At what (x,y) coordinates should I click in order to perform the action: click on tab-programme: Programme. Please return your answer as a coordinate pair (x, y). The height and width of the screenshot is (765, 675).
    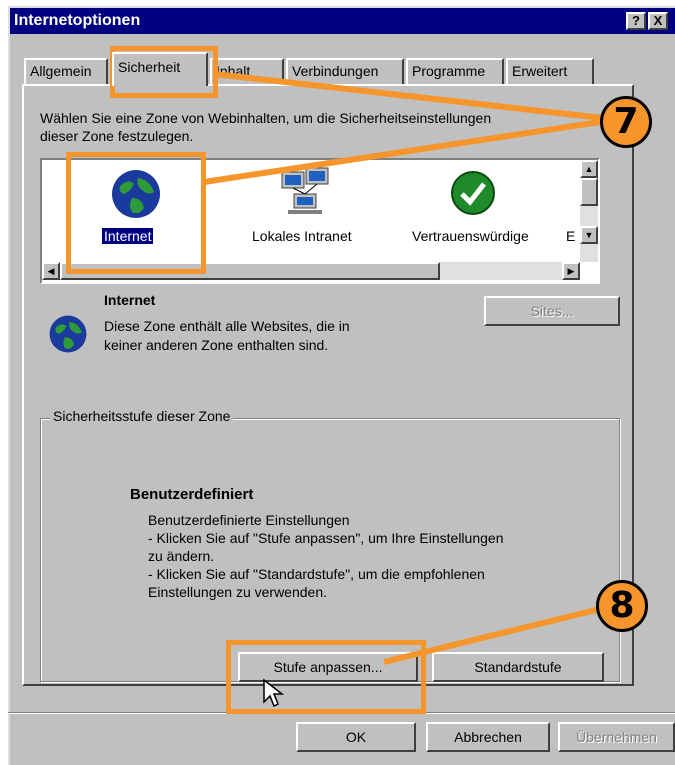
    Looking at the image, I should click on (455, 71).